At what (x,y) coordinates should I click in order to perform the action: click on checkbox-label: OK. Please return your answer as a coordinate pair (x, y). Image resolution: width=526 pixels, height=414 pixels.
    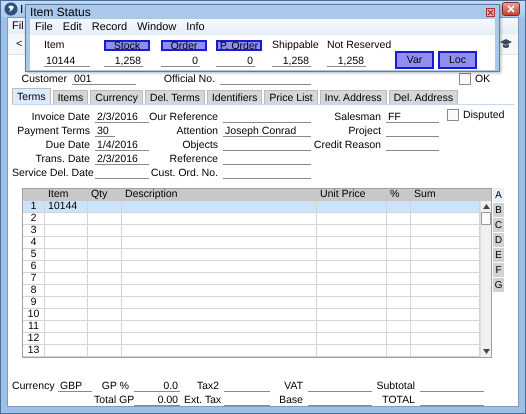
    Looking at the image, I should click on (482, 79).